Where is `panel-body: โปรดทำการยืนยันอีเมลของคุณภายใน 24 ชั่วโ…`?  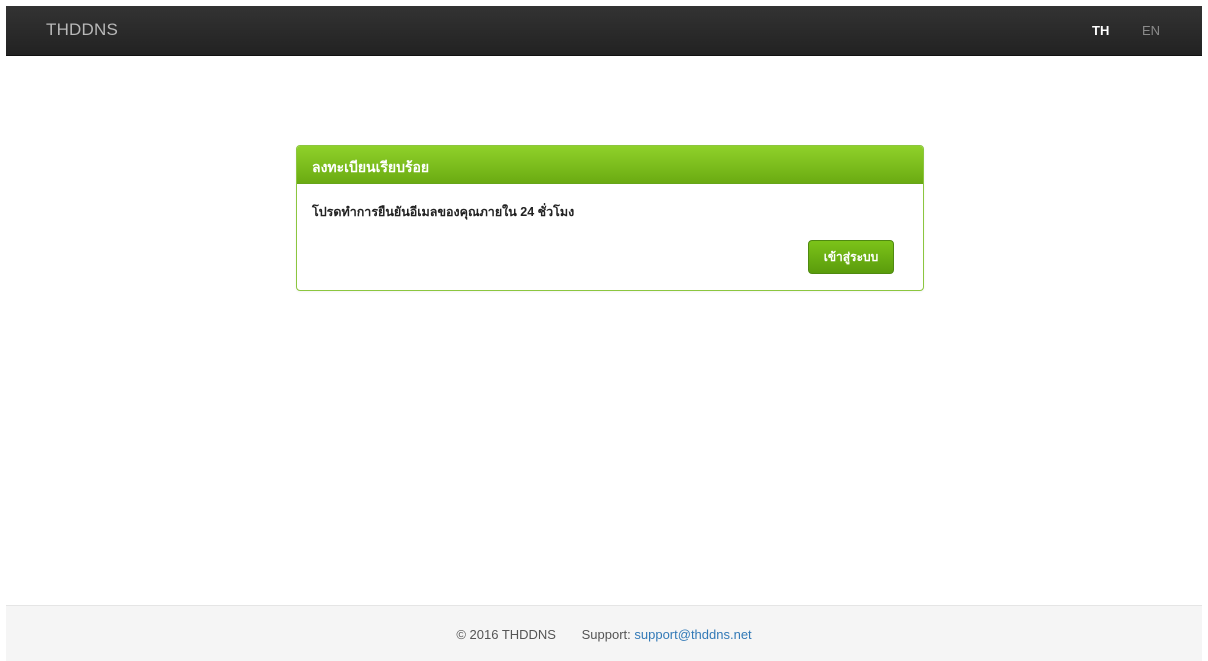 panel-body: โปรดทำการยืนยันอีเมลของคุณภายใน 24 ชั่วโ… is located at coordinates (610, 237).